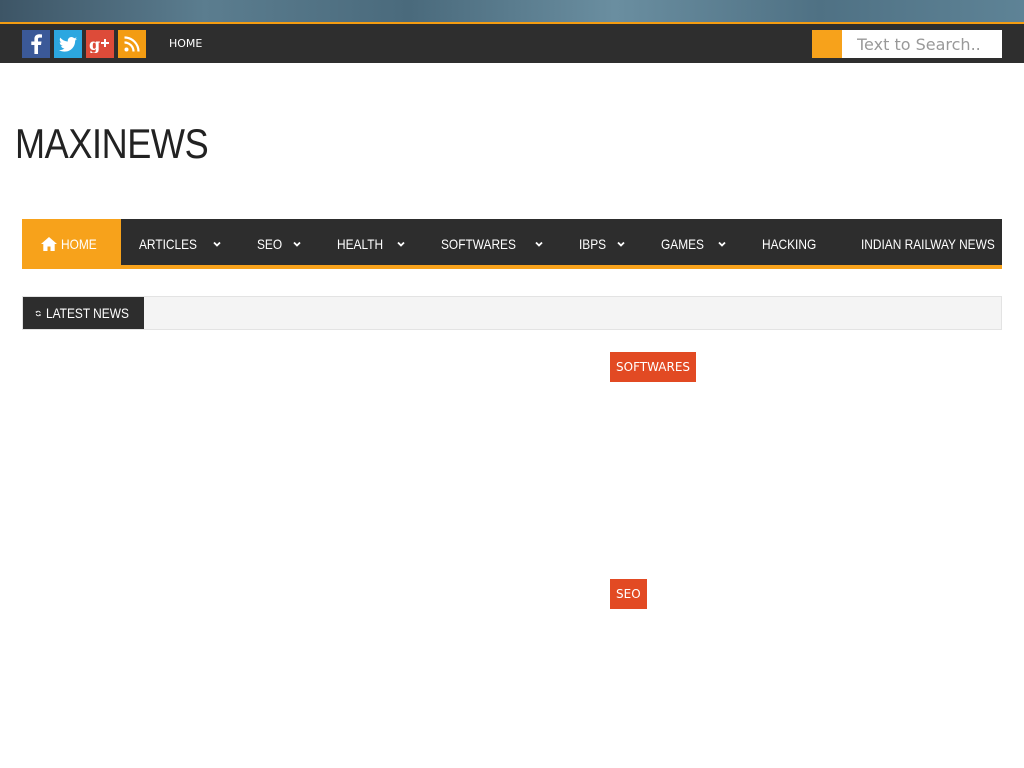 Image resolution: width=1024 pixels, height=768 pixels. I want to click on social-links: g, so click(84, 44).